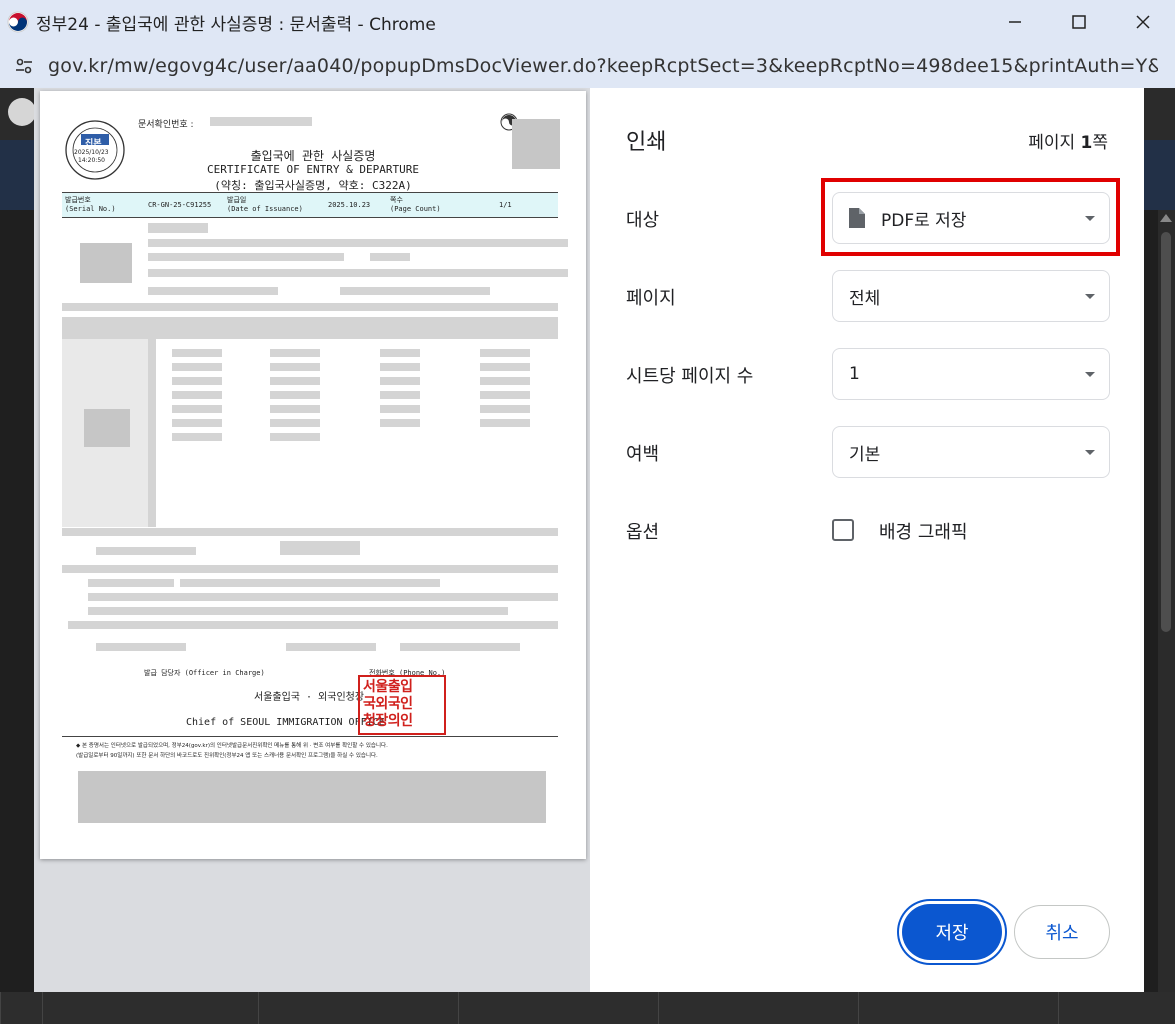 The width and height of the screenshot is (1175, 1024). What do you see at coordinates (312, 797) in the screenshot?
I see `barcode` at bounding box center [312, 797].